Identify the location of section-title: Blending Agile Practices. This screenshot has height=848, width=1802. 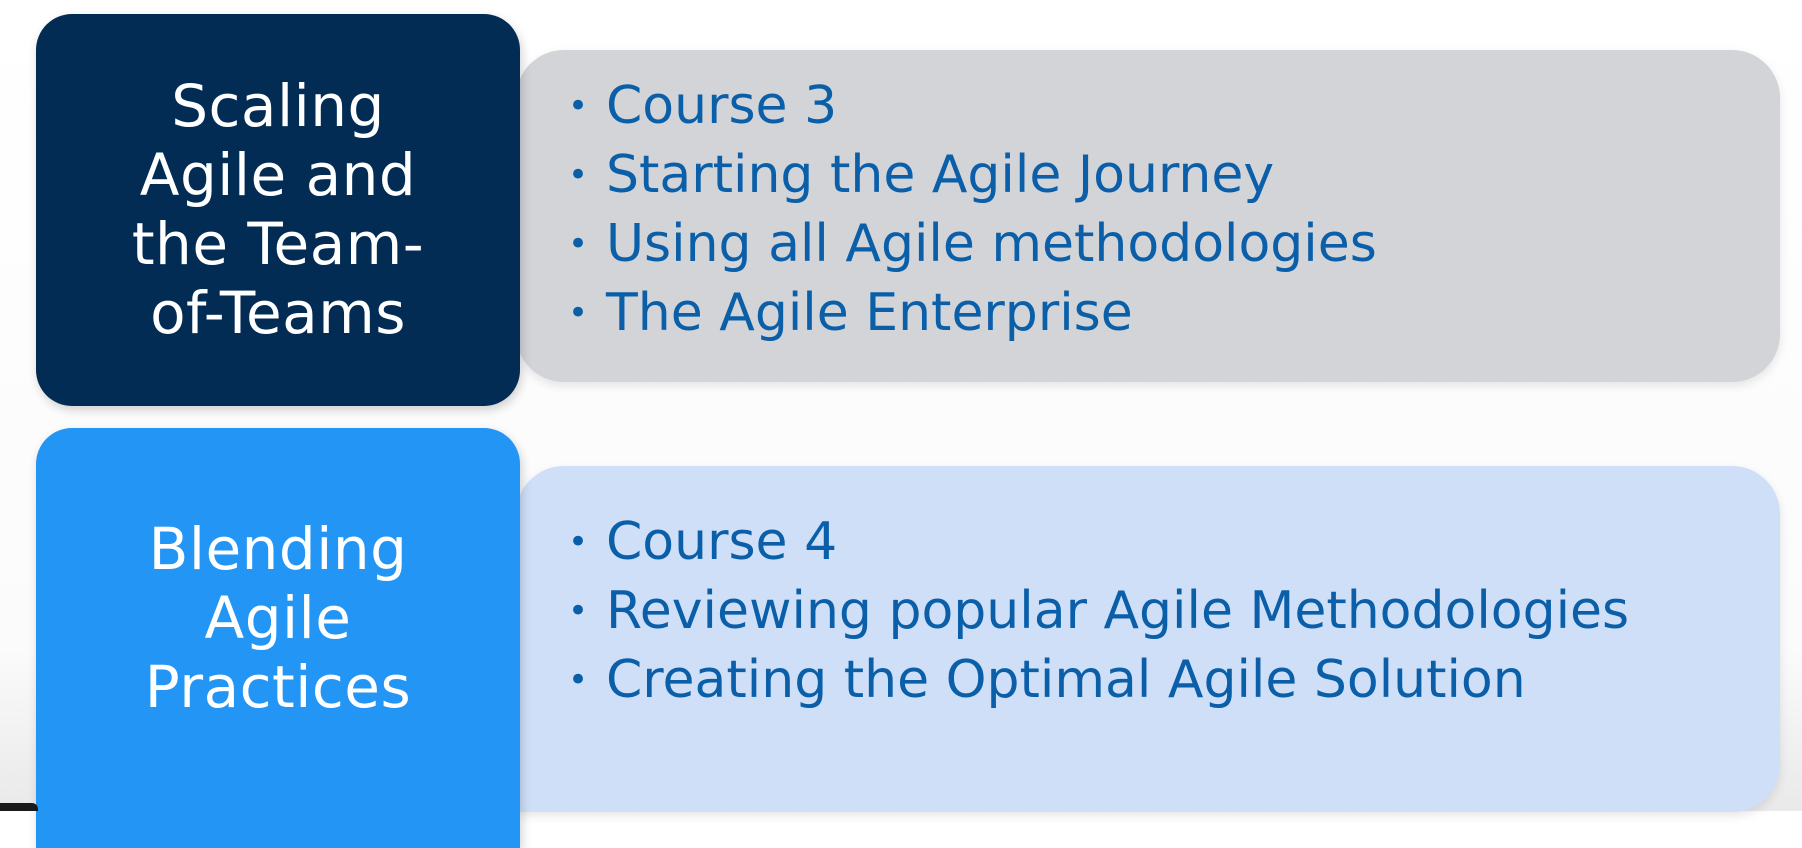
(278, 617).